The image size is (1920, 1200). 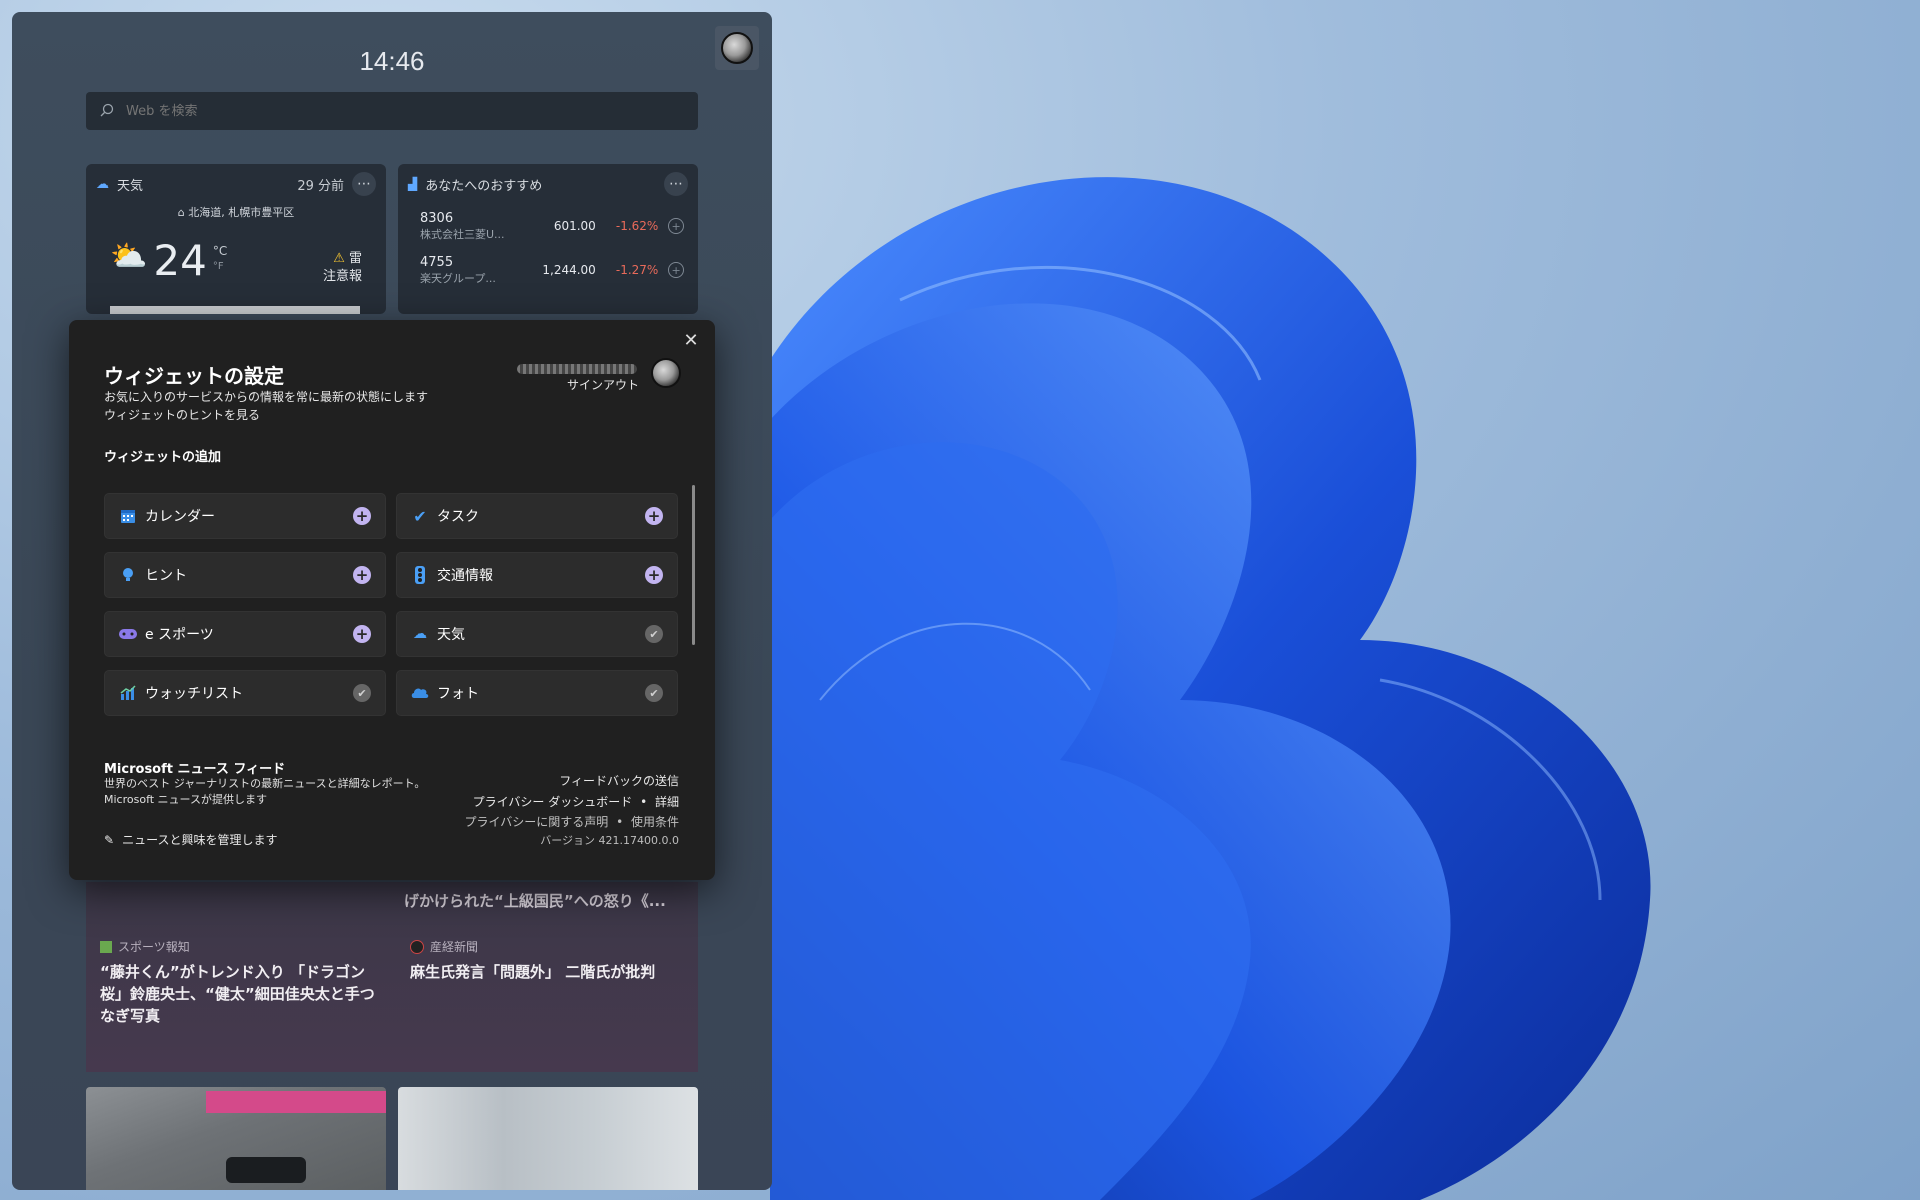 What do you see at coordinates (342, 268) in the screenshot?
I see `weather-alert: ⚠ 雷 注意報` at bounding box center [342, 268].